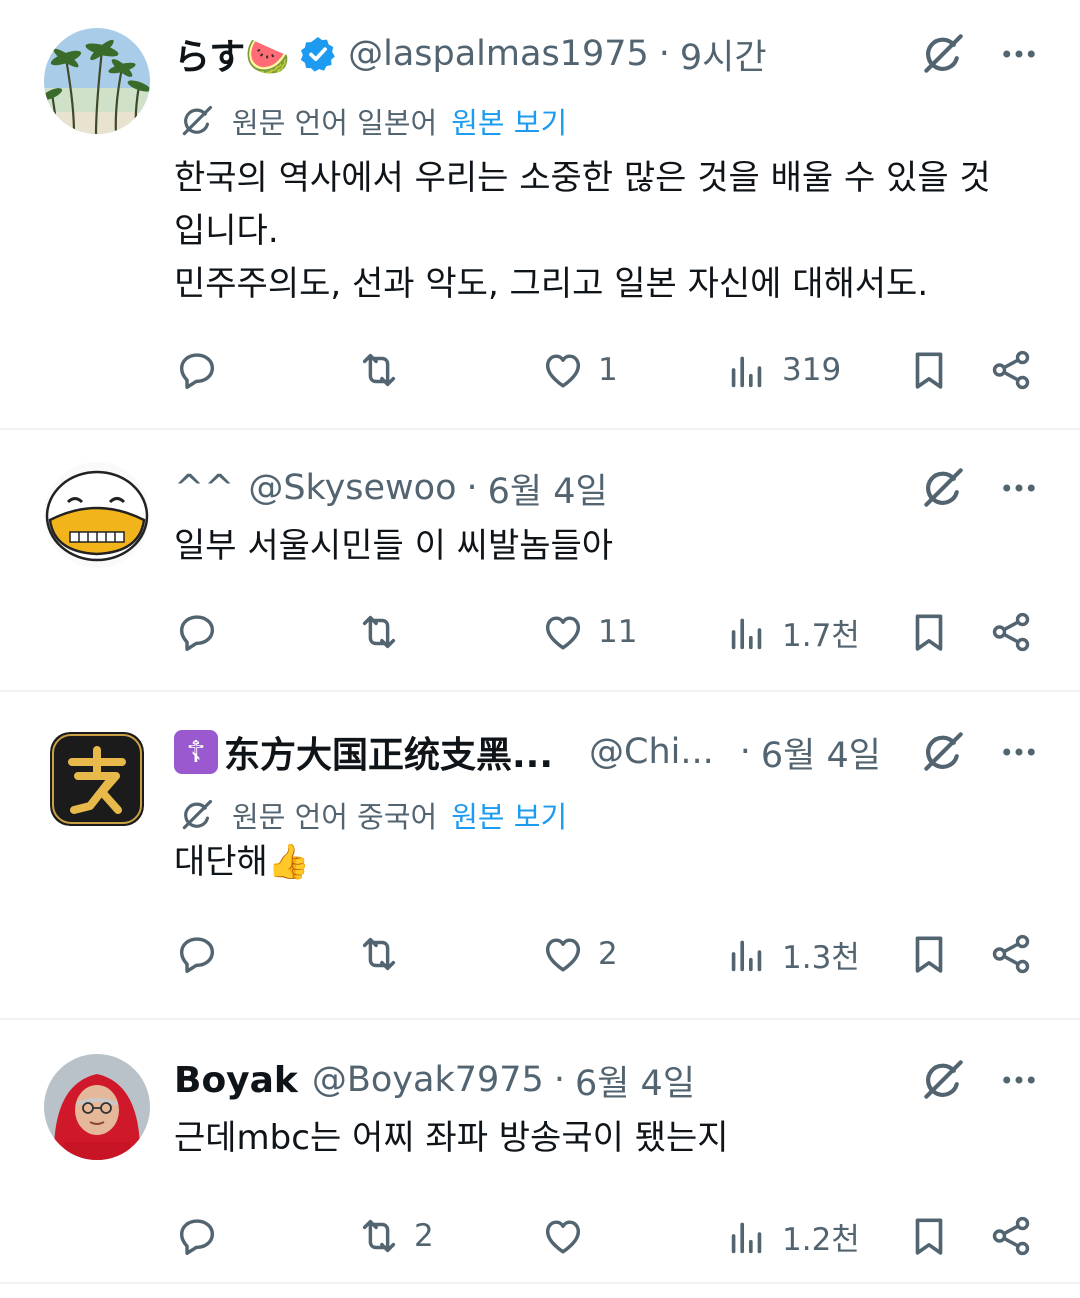  I want to click on tweet-header: Boyak @Boyak7975 · 6월 4일, so click(607, 1080).